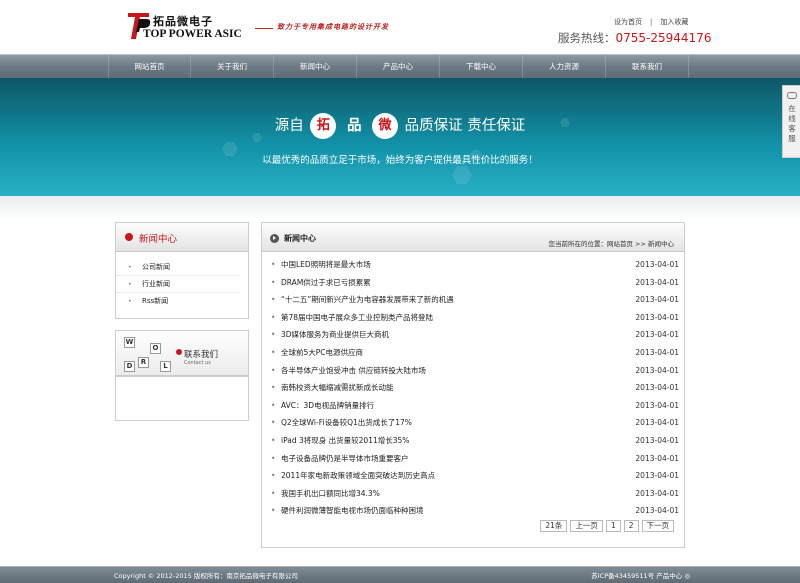 This screenshot has height=583, width=800. What do you see at coordinates (326, 283) in the screenshot?
I see `news-title: DRAM供过于求已亏损累累` at bounding box center [326, 283].